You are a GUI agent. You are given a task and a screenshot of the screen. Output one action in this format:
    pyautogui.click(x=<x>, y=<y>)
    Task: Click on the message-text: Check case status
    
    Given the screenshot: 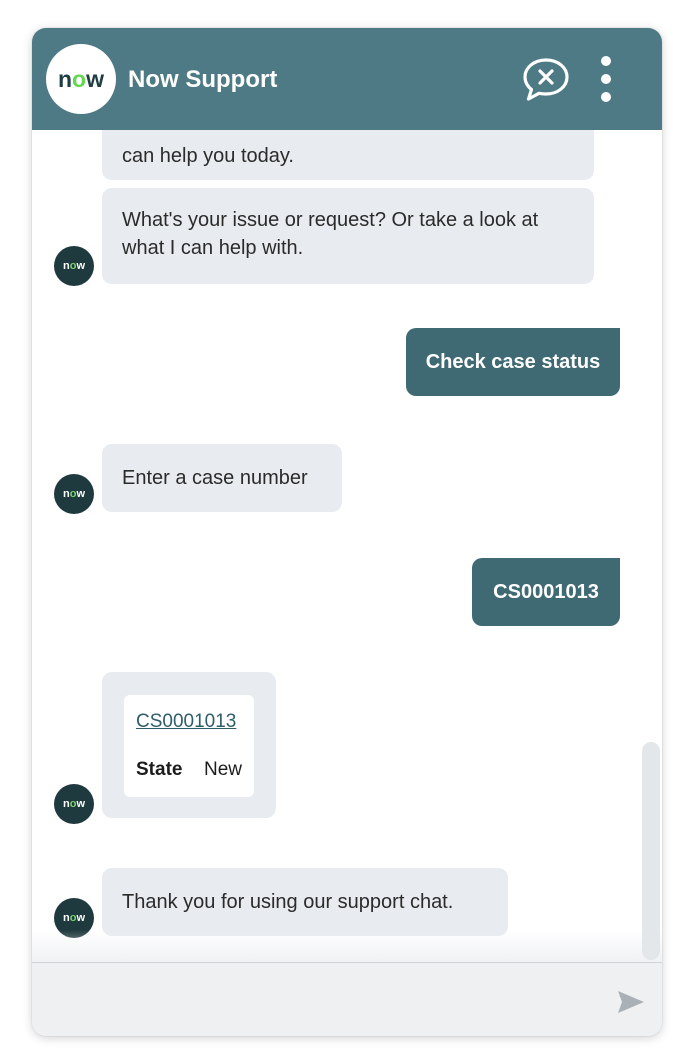 What is the action you would take?
    pyautogui.click(x=513, y=361)
    